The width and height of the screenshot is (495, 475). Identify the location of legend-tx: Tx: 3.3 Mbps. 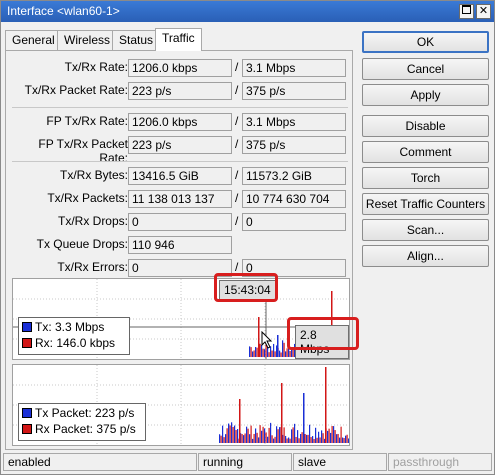
(74, 328).